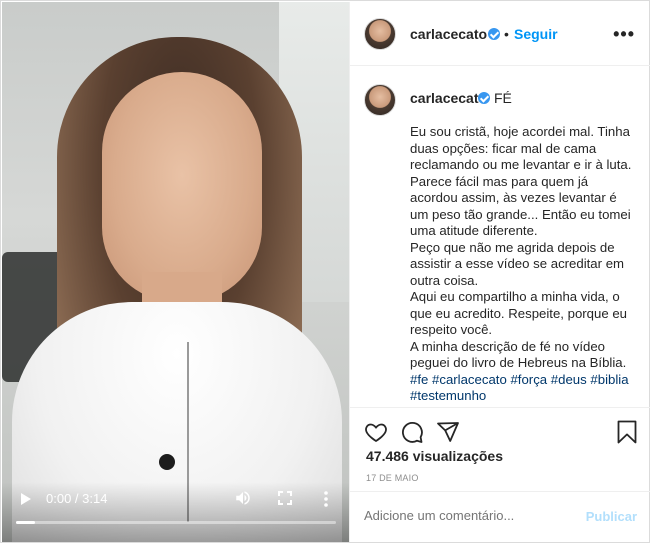 The width and height of the screenshot is (650, 543). Describe the element at coordinates (434, 456) in the screenshot. I see `view-count: 47.486 visualizações` at that location.